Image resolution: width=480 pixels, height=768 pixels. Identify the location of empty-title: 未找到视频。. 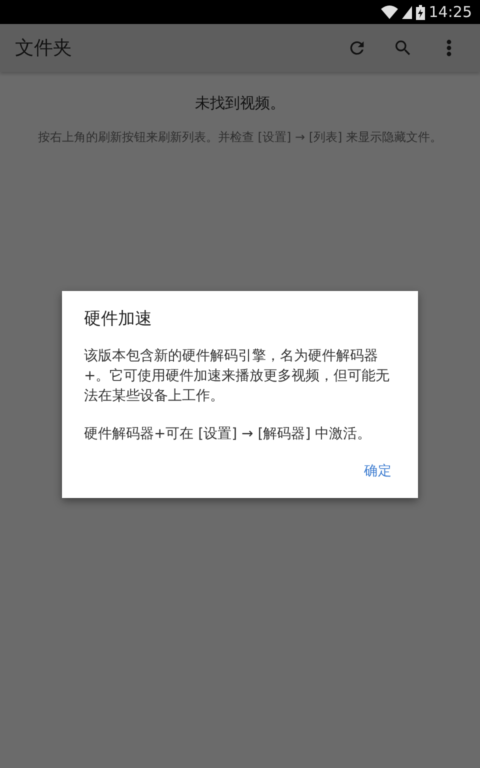
(240, 103).